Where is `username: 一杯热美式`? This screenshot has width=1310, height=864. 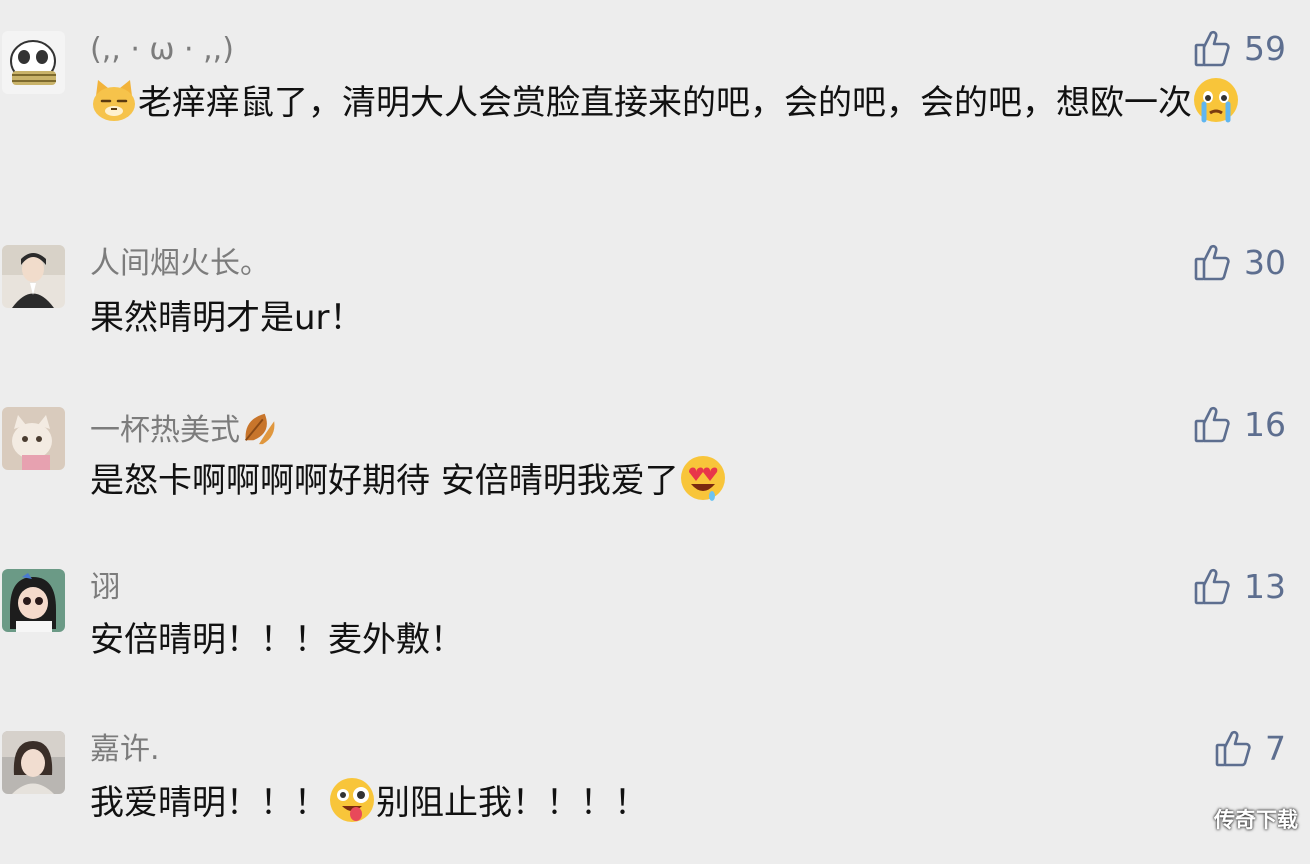 username: 一杯热美式 is located at coordinates (184, 428).